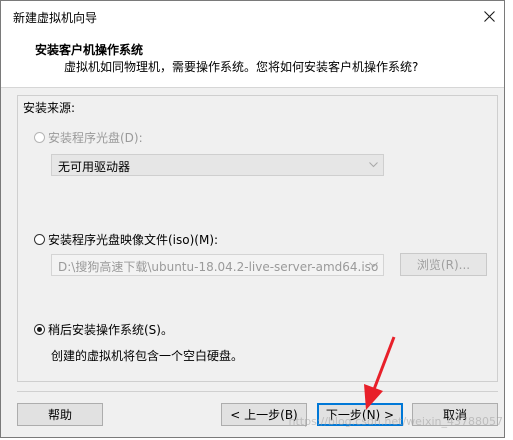 The width and height of the screenshot is (513, 440). I want to click on radio-iso-image: 安装程序光盘映像文件(iso)(M):, so click(126, 239).